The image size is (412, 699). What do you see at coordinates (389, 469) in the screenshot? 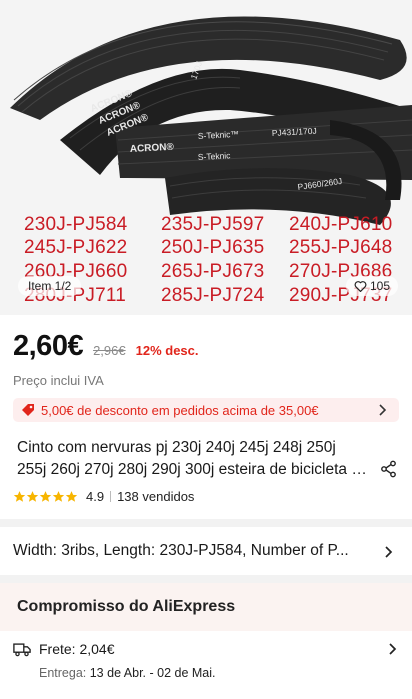
I see `share-icon` at bounding box center [389, 469].